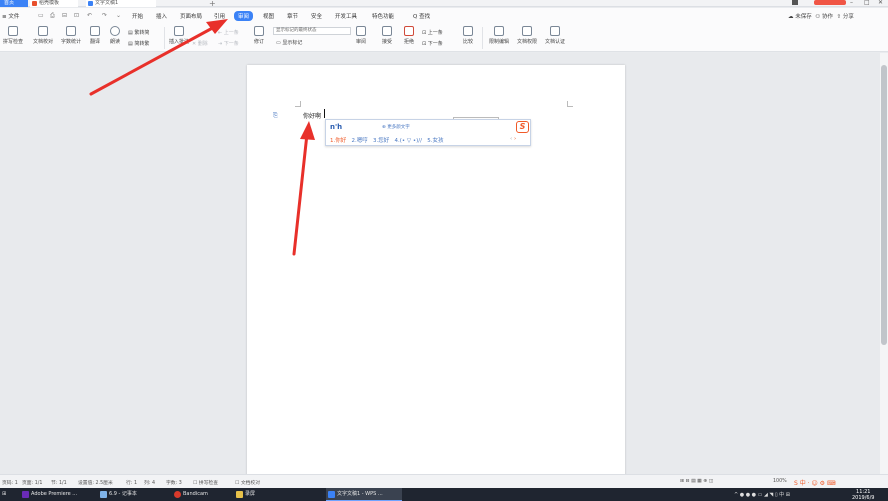 The image size is (888, 501). Describe the element at coordinates (435, 141) in the screenshot. I see `ime-candidate: 5.女孩` at that location.